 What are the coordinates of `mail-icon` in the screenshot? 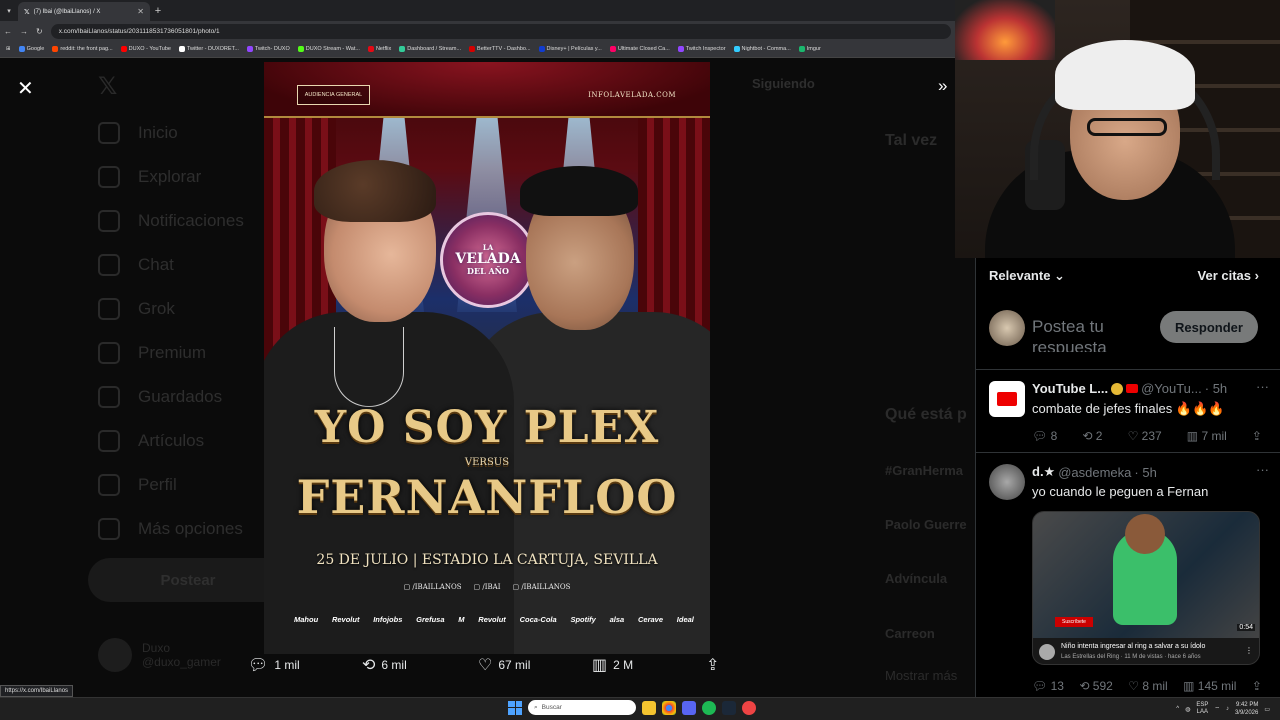 It's located at (109, 265).